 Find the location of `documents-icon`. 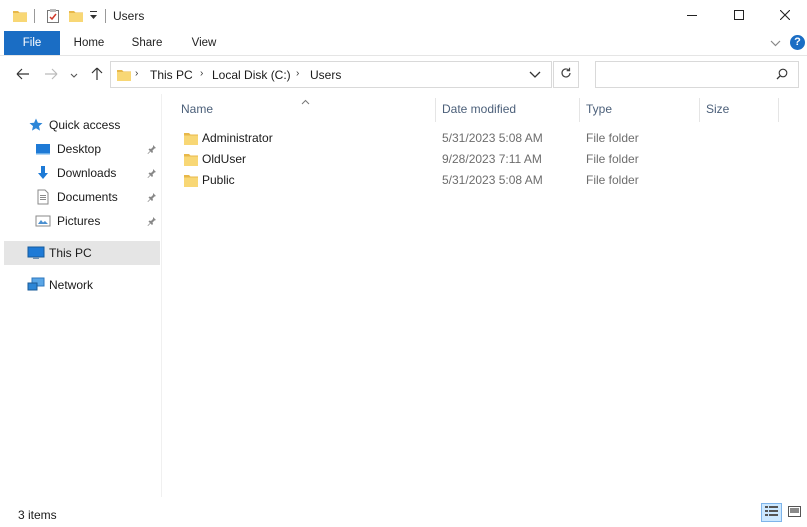

documents-icon is located at coordinates (43, 198).